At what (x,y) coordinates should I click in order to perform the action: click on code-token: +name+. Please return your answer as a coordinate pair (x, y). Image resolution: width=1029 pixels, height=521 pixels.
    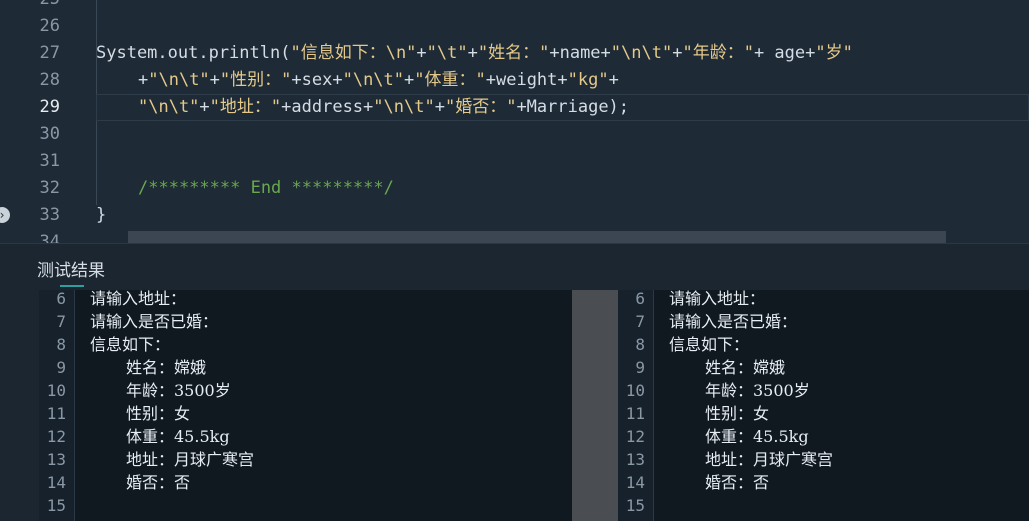
    Looking at the image, I should click on (580, 53).